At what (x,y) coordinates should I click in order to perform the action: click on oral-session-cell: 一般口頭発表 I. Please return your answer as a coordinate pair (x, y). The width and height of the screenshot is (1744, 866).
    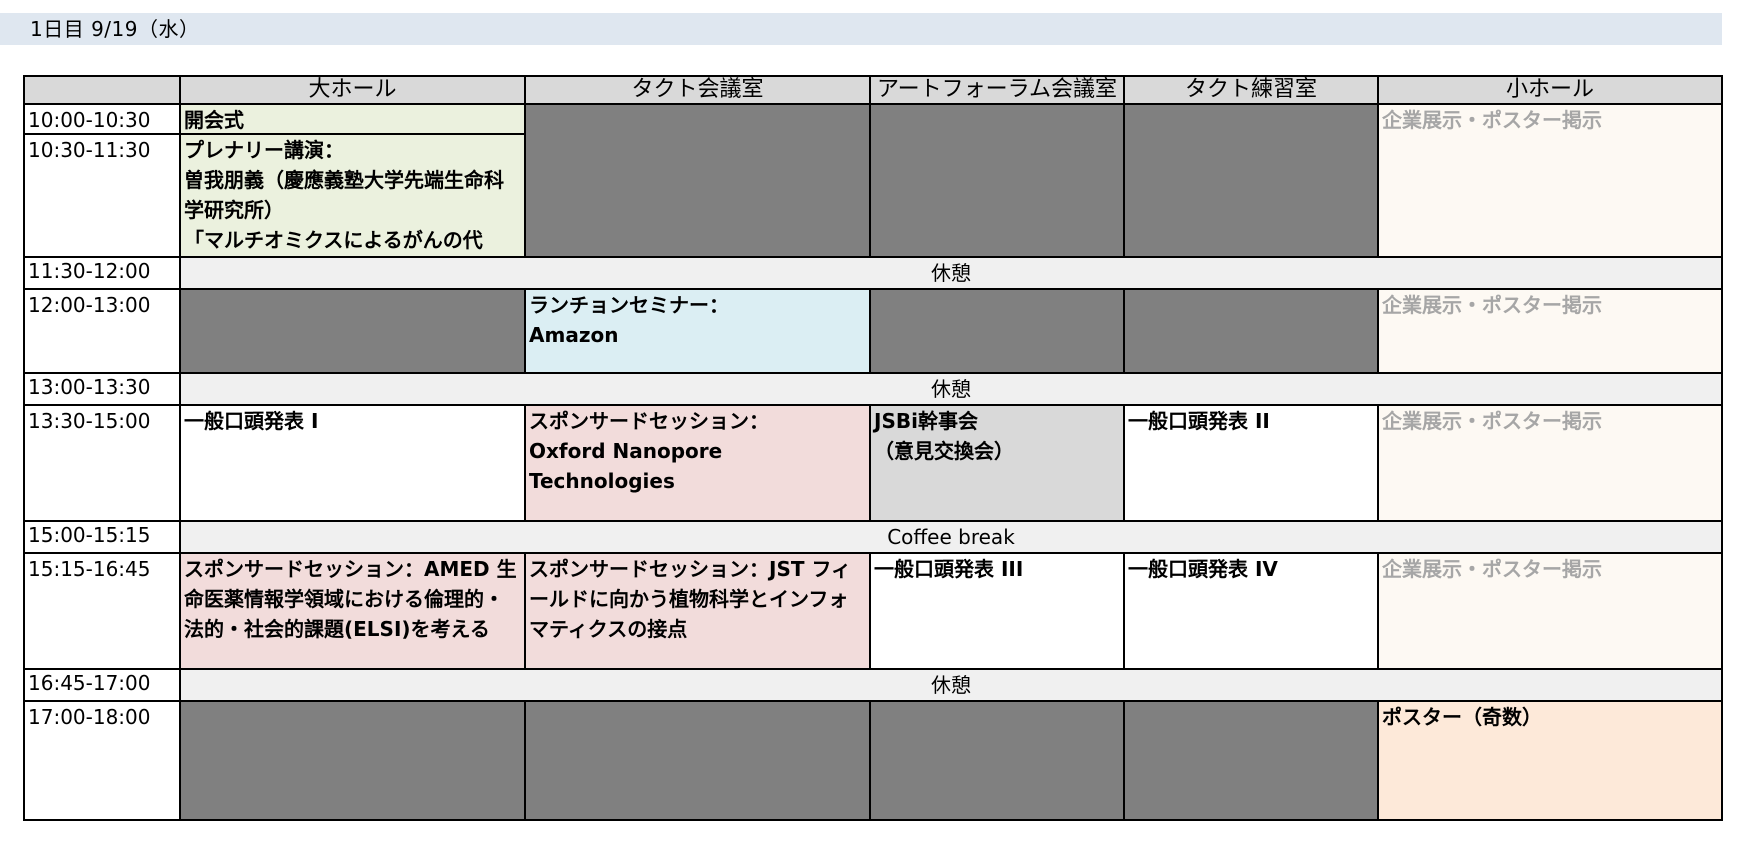
    Looking at the image, I should click on (352, 463).